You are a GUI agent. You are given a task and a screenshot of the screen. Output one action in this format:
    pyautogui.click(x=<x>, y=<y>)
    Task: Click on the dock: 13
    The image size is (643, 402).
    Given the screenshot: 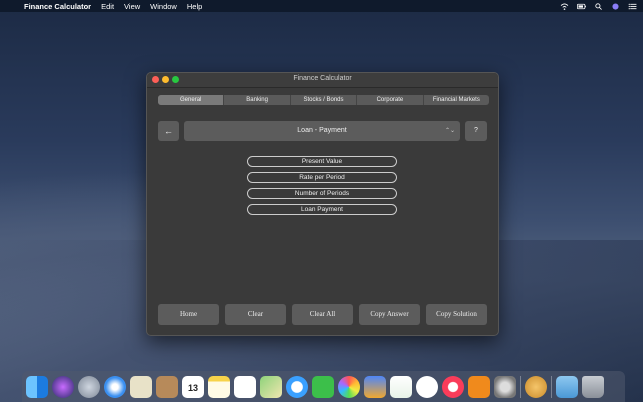 What is the action you would take?
    pyautogui.click(x=323, y=386)
    